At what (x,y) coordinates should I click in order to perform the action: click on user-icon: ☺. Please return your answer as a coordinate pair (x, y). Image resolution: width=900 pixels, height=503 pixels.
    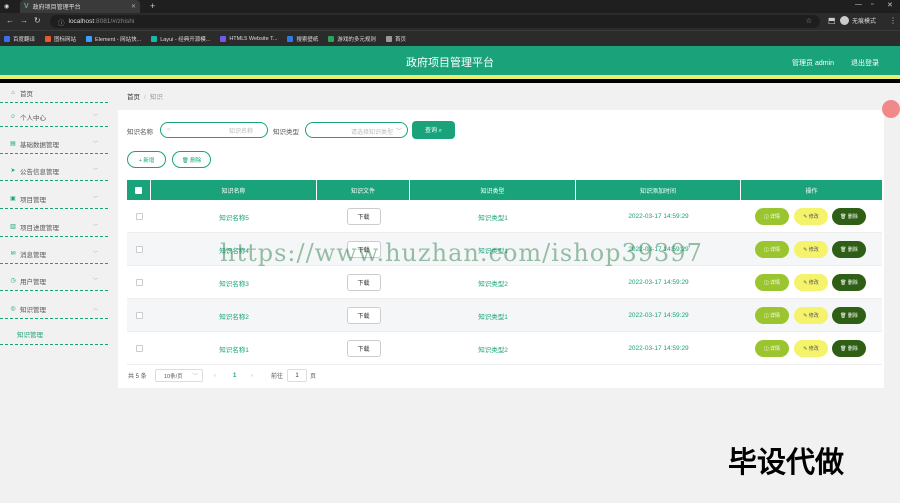
    Looking at the image, I should click on (13, 116).